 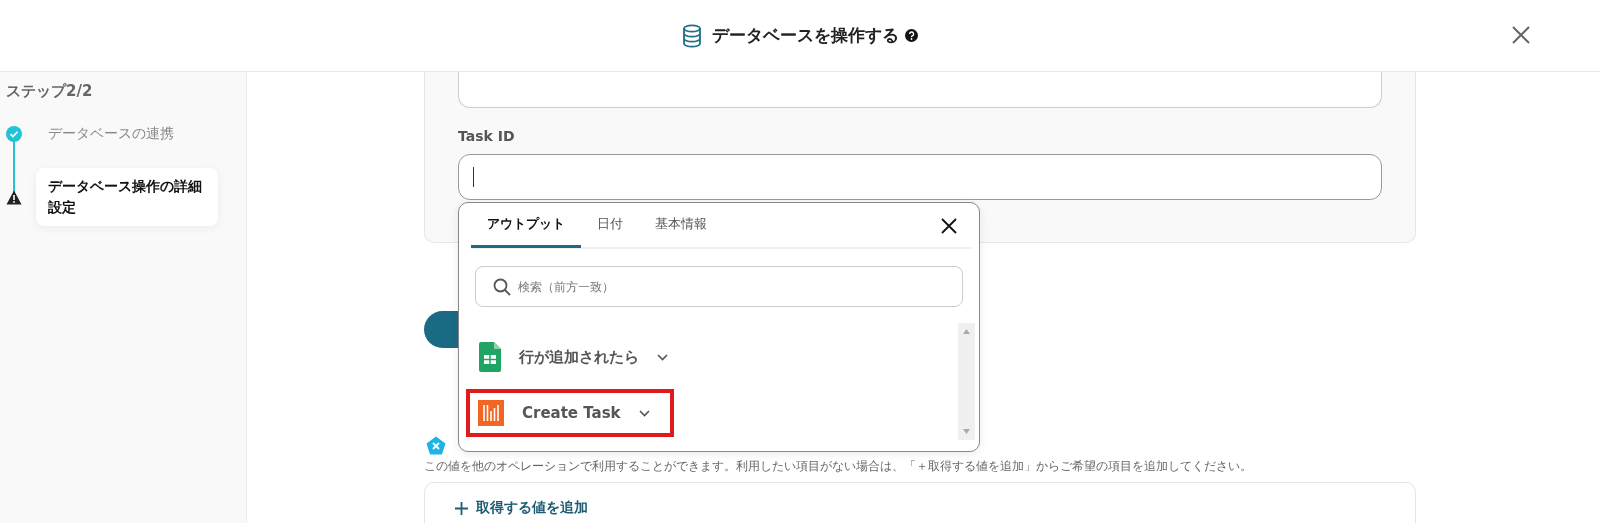 What do you see at coordinates (966, 331) in the screenshot?
I see `scroll-up-icon` at bounding box center [966, 331].